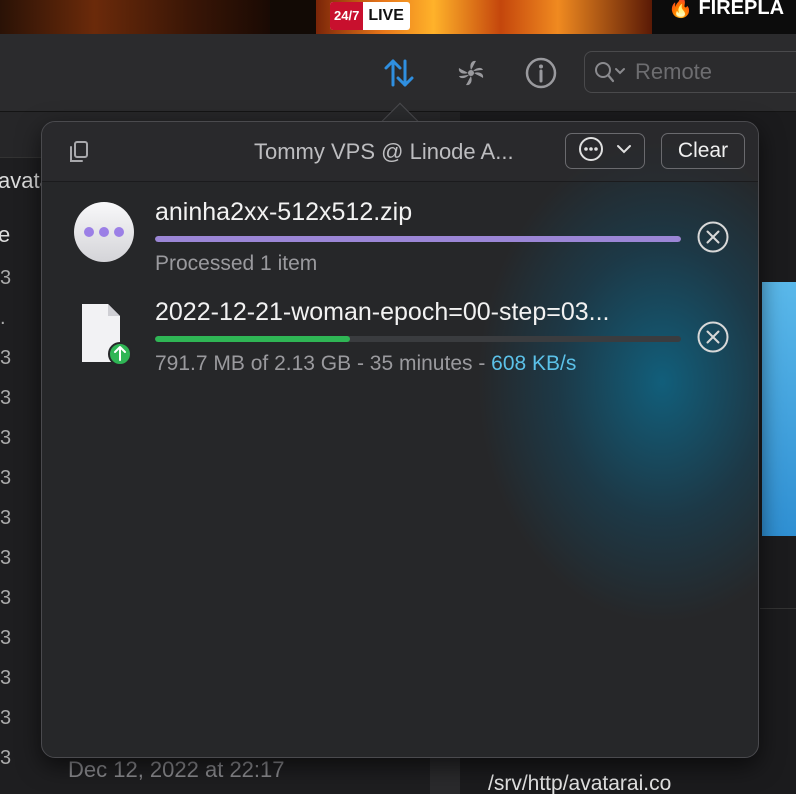  Describe the element at coordinates (611, 72) in the screenshot. I see `search-icon` at that location.